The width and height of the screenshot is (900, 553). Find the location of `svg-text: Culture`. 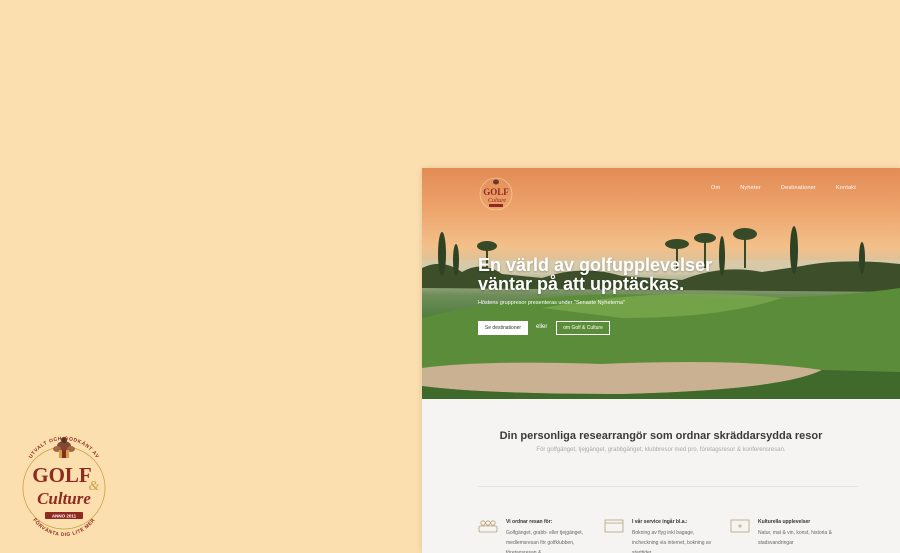

svg-text: Culture is located at coordinates (497, 201).